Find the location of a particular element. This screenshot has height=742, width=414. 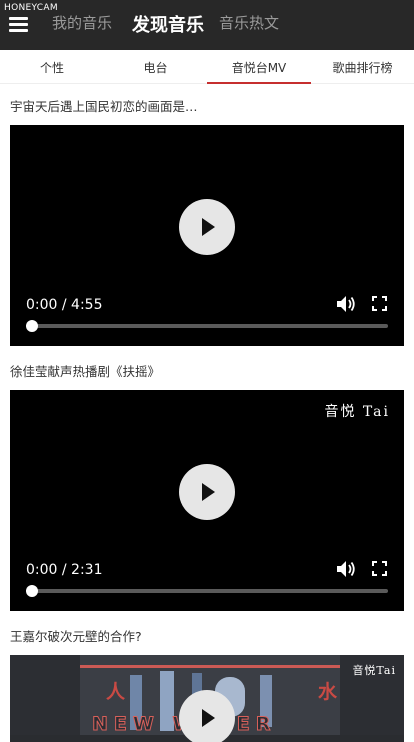

menu-icon is located at coordinates (18, 24).